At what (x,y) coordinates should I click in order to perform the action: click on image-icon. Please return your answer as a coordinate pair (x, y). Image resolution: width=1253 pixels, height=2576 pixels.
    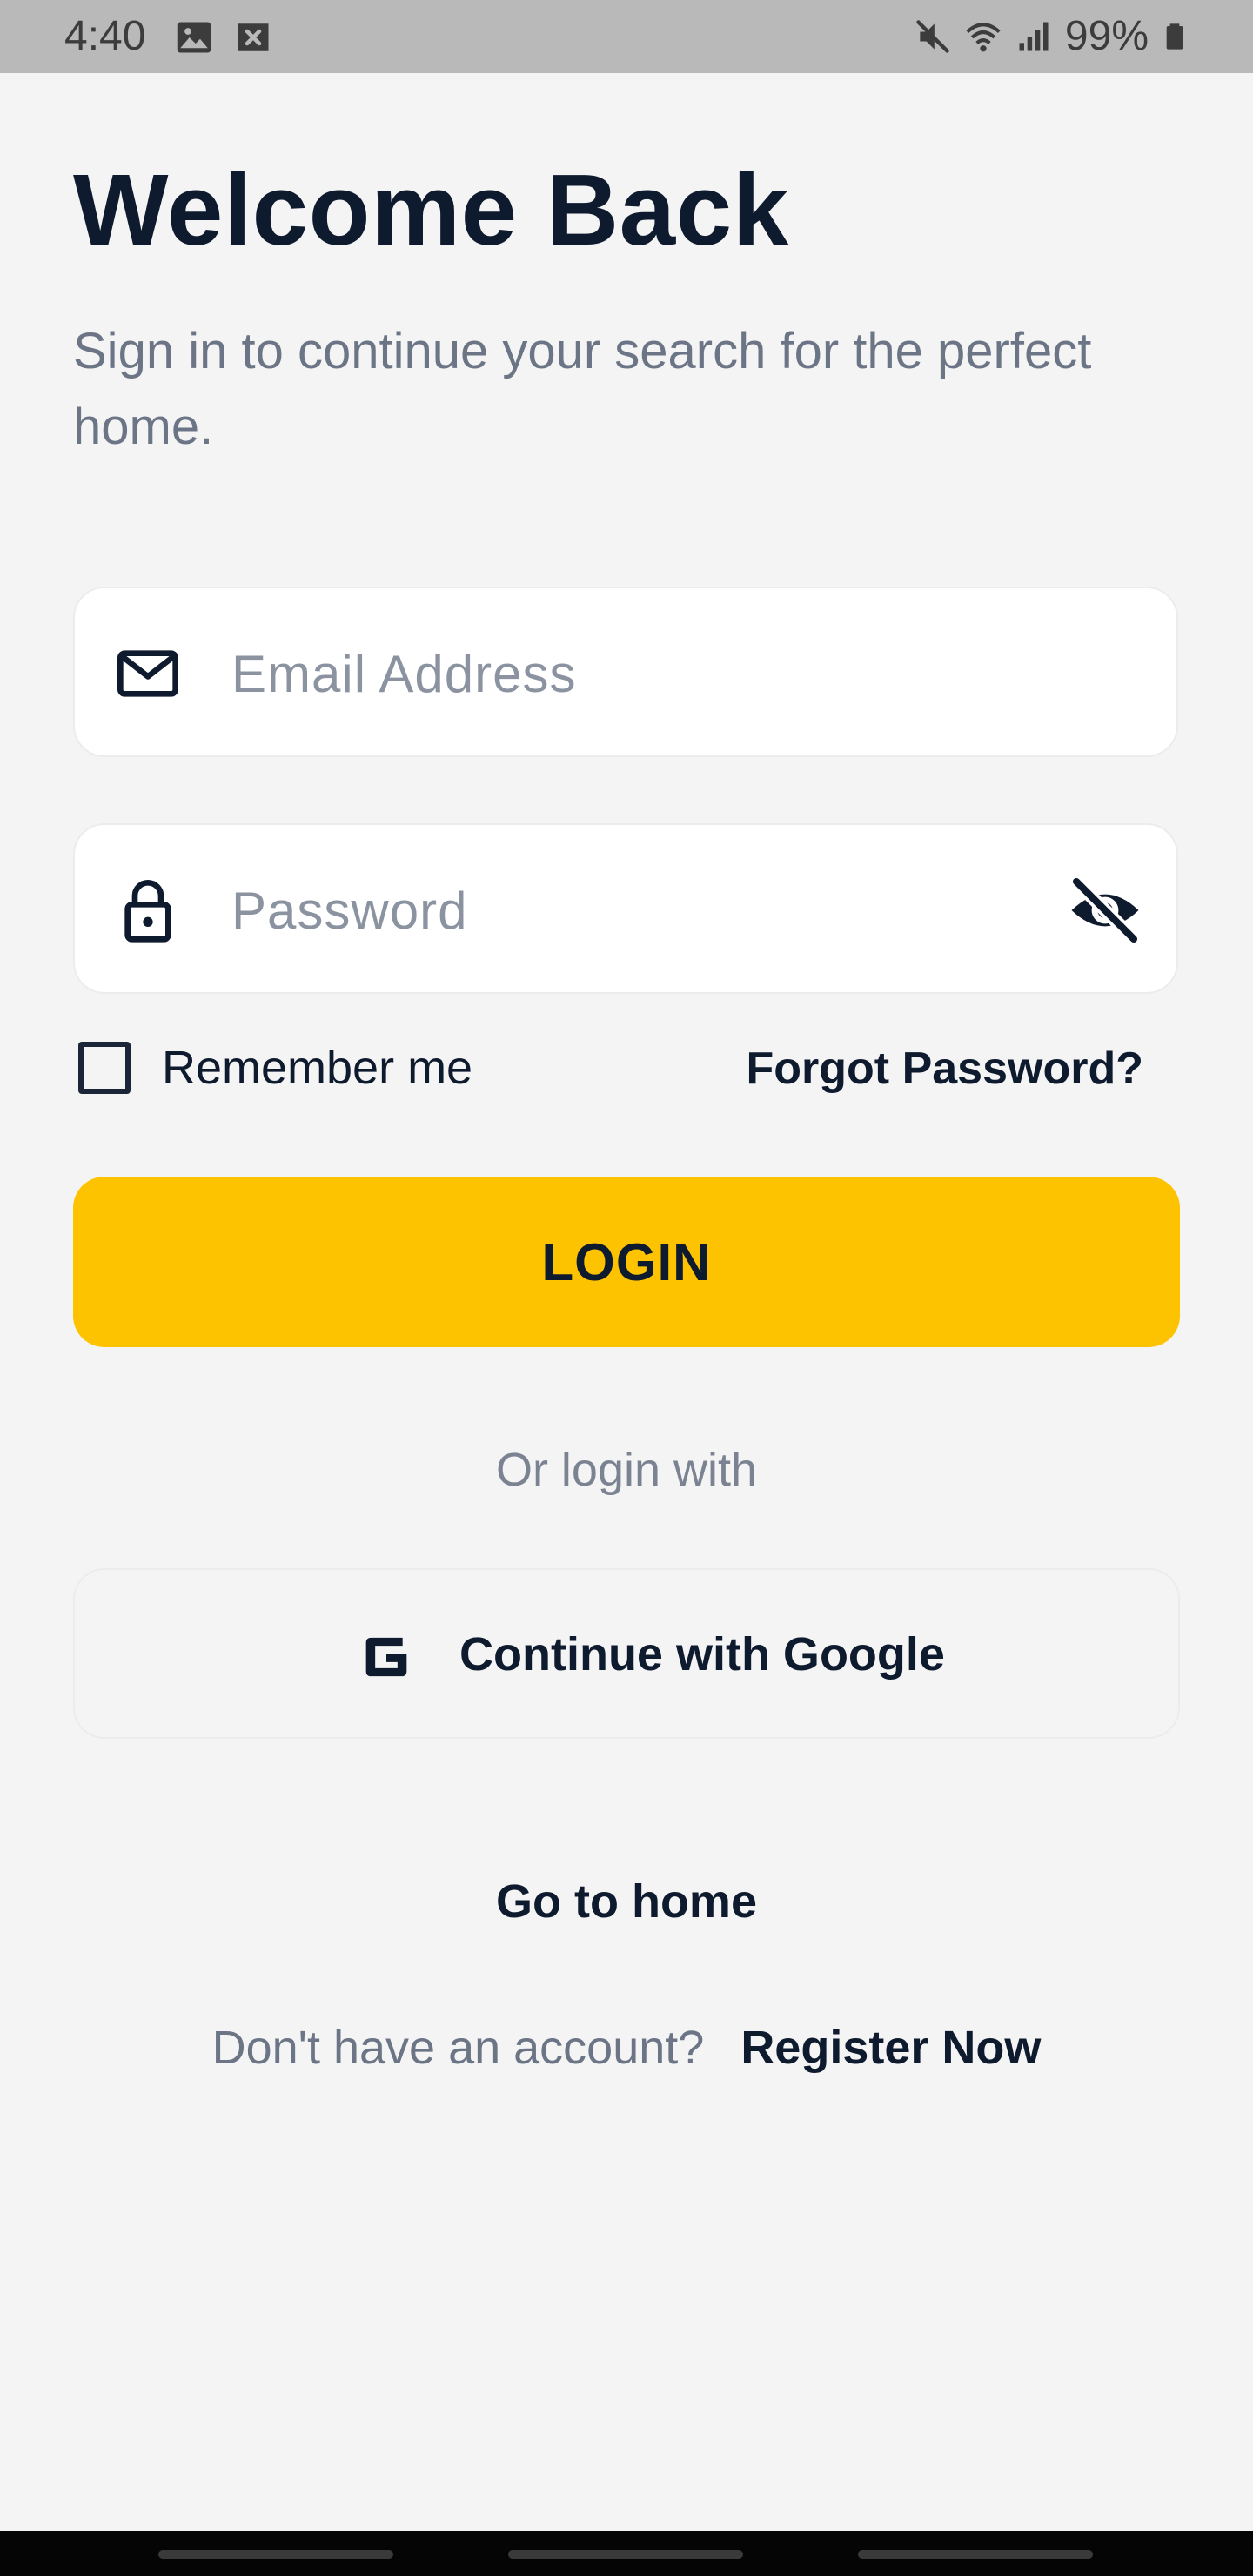
    Looking at the image, I should click on (194, 37).